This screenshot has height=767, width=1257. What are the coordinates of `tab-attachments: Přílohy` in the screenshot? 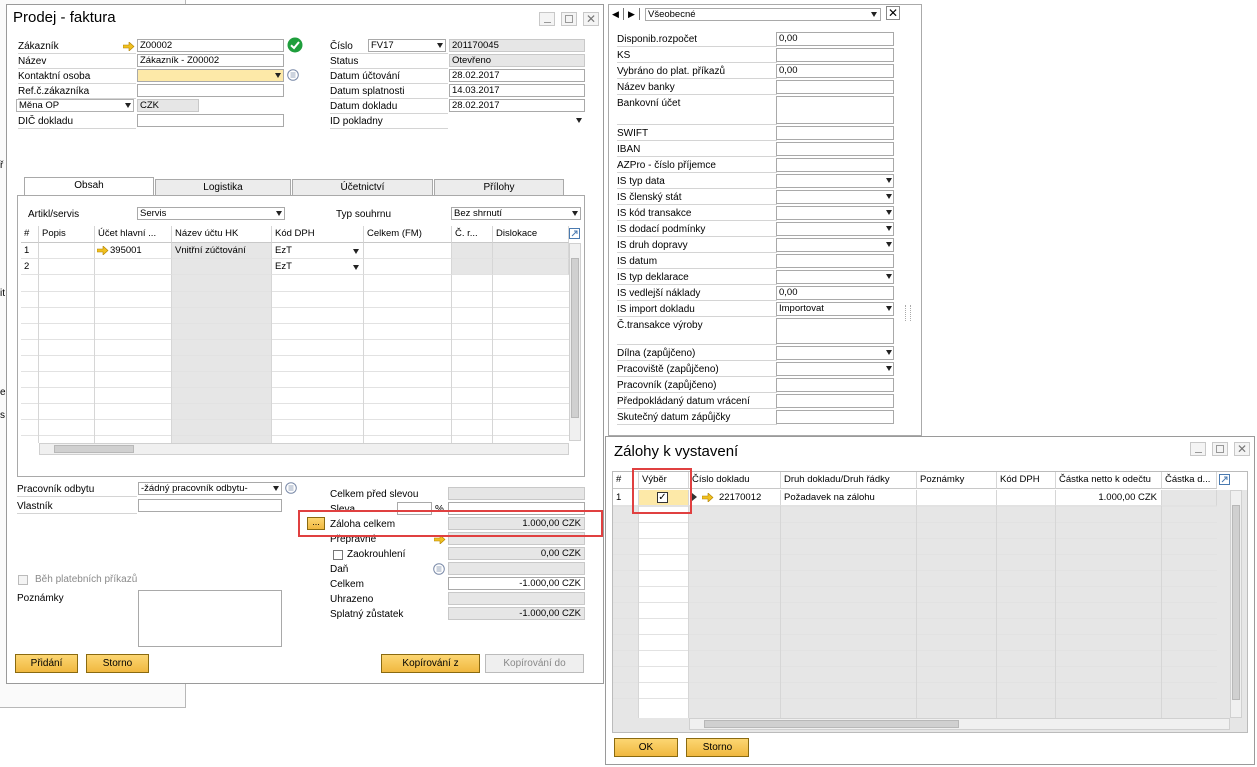 It's located at (499, 187).